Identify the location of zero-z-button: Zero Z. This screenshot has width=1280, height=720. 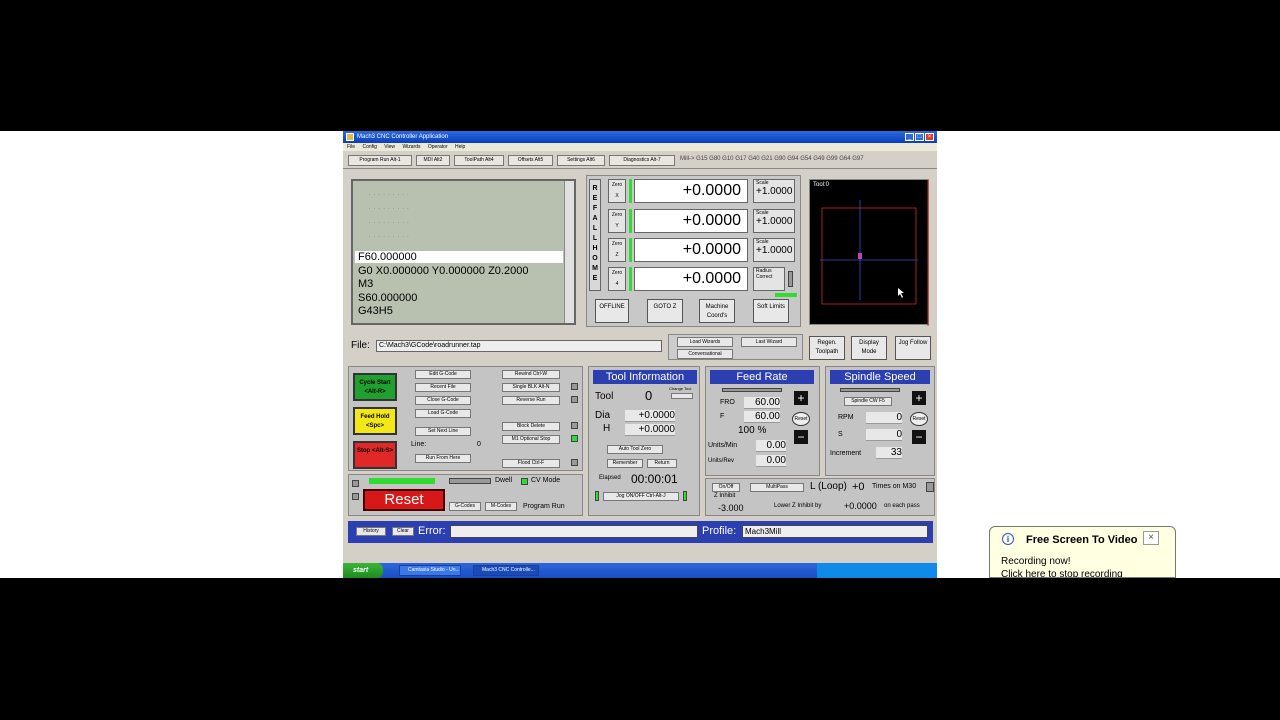
(617, 250).